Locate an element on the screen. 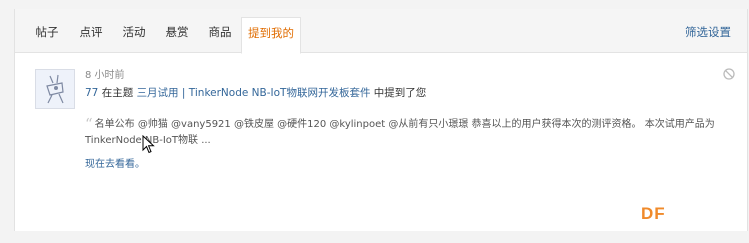 The image size is (749, 243). avatar-image is located at coordinates (55, 89).